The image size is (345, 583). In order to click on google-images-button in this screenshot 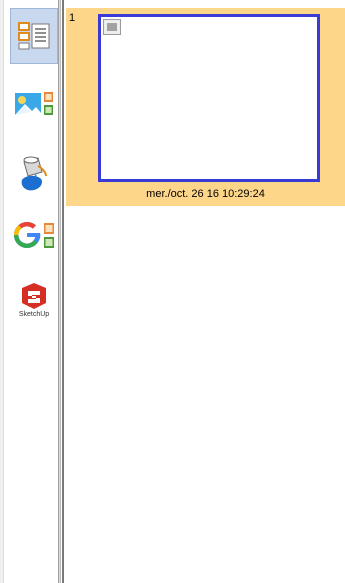, I will do `click(34, 236)`.